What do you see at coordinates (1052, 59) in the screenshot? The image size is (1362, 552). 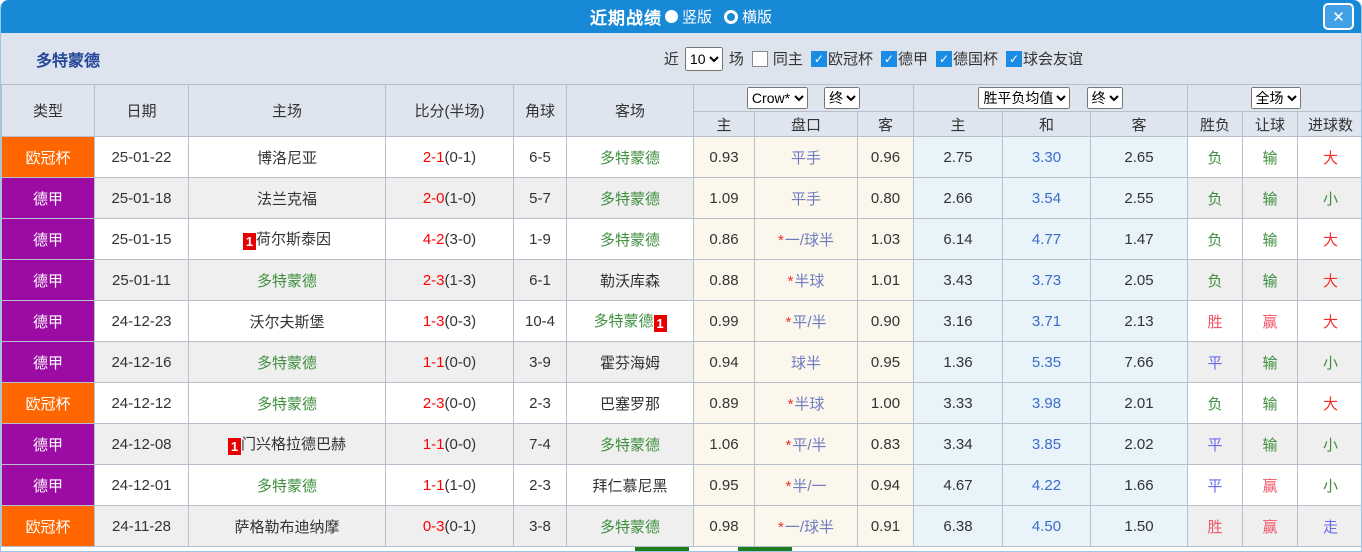 I see `league-label: 球会友谊` at bounding box center [1052, 59].